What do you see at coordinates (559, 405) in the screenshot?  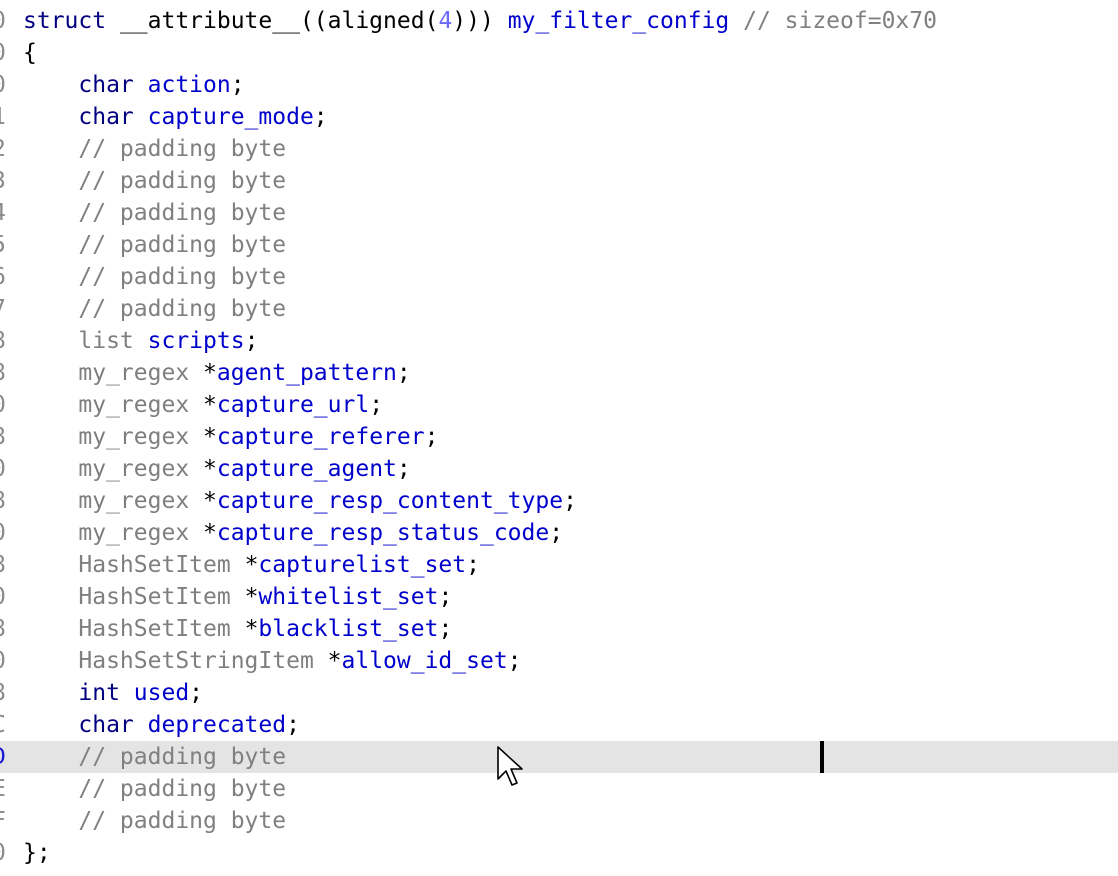 I see `code-line: 0 my_regex *capture_url;` at bounding box center [559, 405].